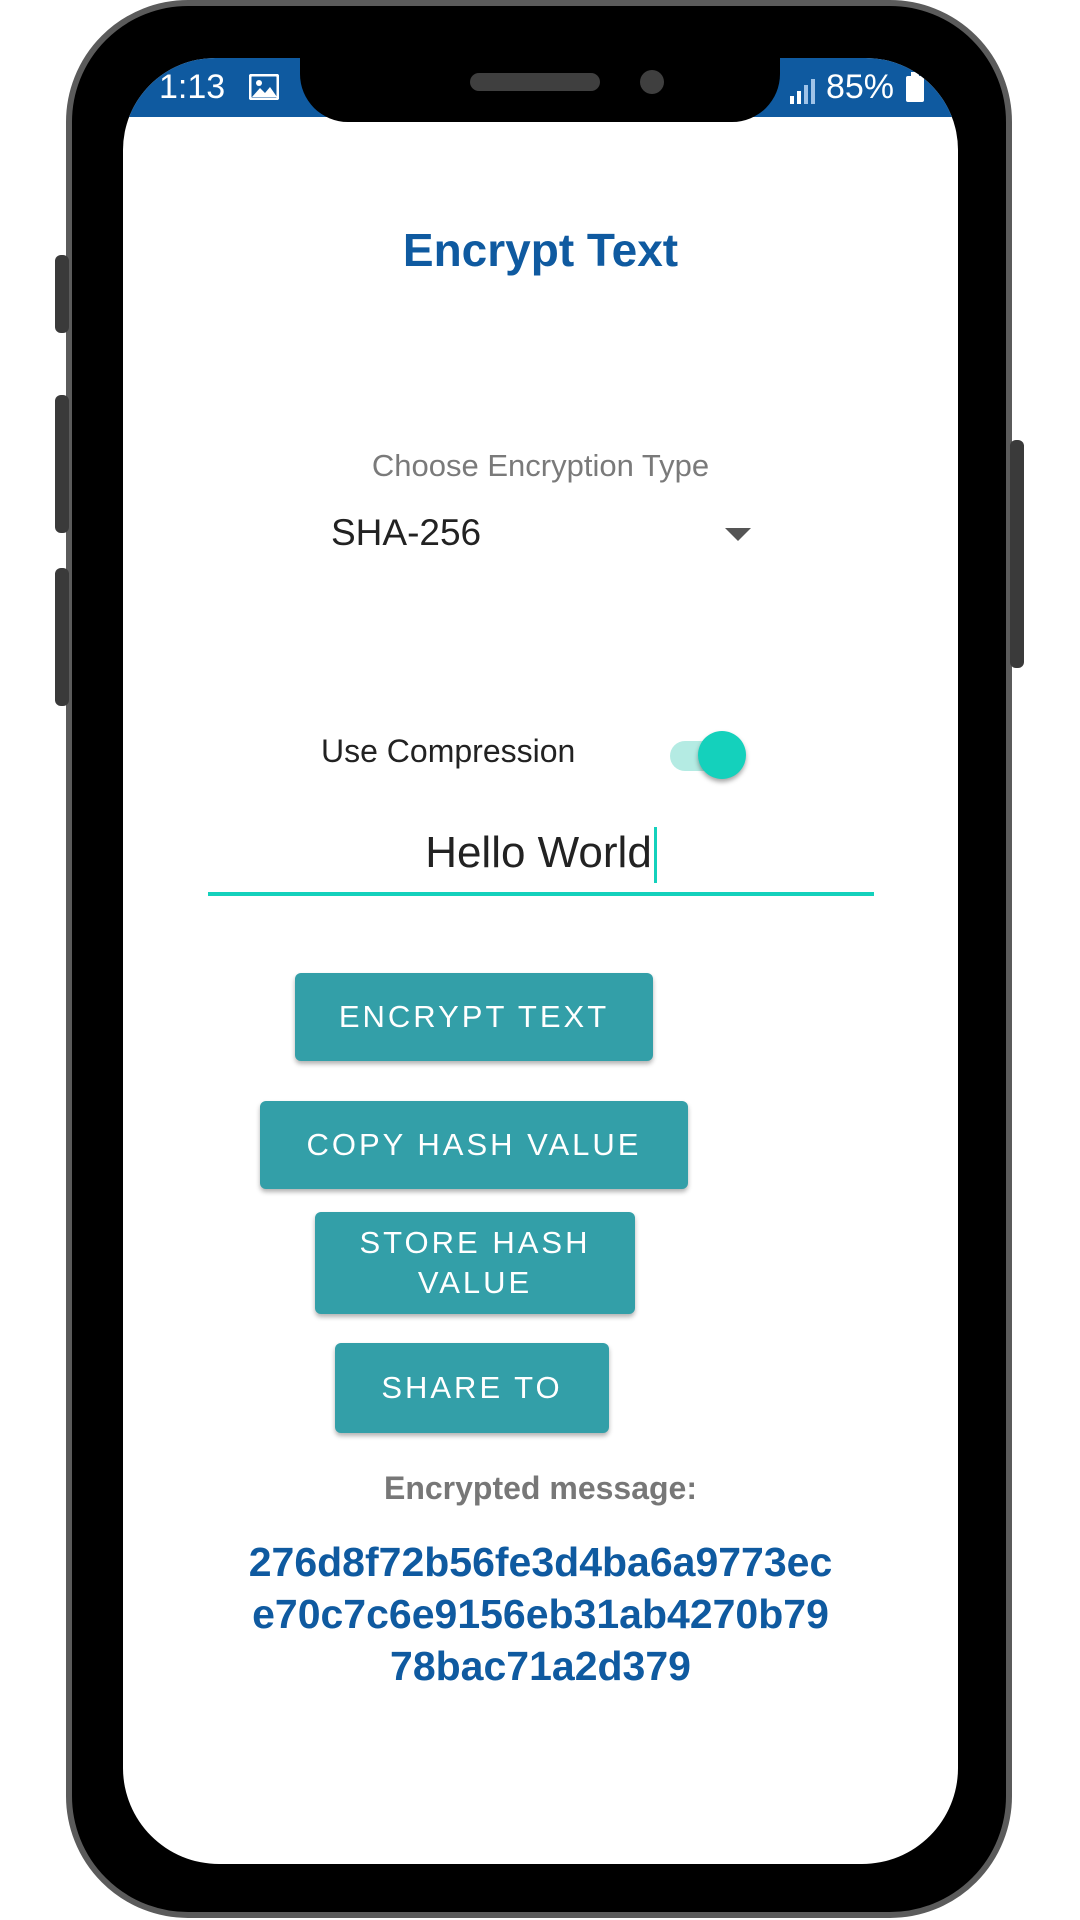 The image size is (1080, 1920). What do you see at coordinates (540, 1488) in the screenshot?
I see `encrypted-message-label: Encrypted message:` at bounding box center [540, 1488].